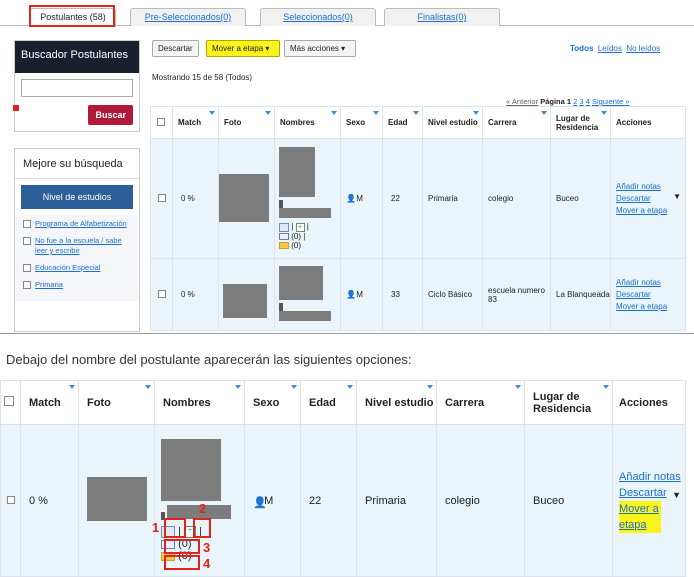 The image size is (694, 577). I want to click on option-primaria: Primaria, so click(77, 285).